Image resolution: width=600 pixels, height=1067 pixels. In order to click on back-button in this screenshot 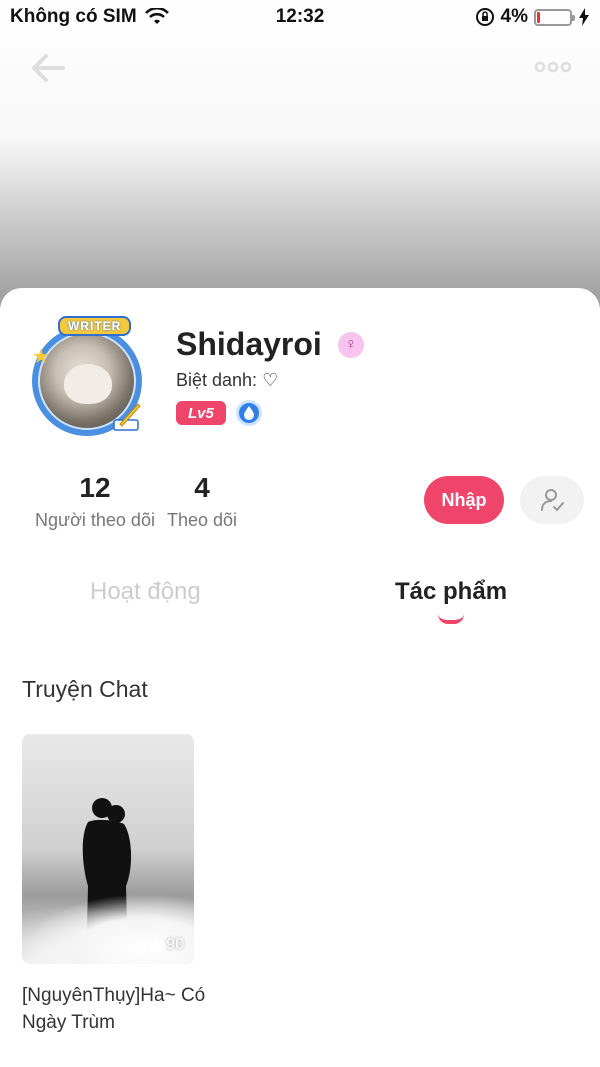, I will do `click(48, 68)`.